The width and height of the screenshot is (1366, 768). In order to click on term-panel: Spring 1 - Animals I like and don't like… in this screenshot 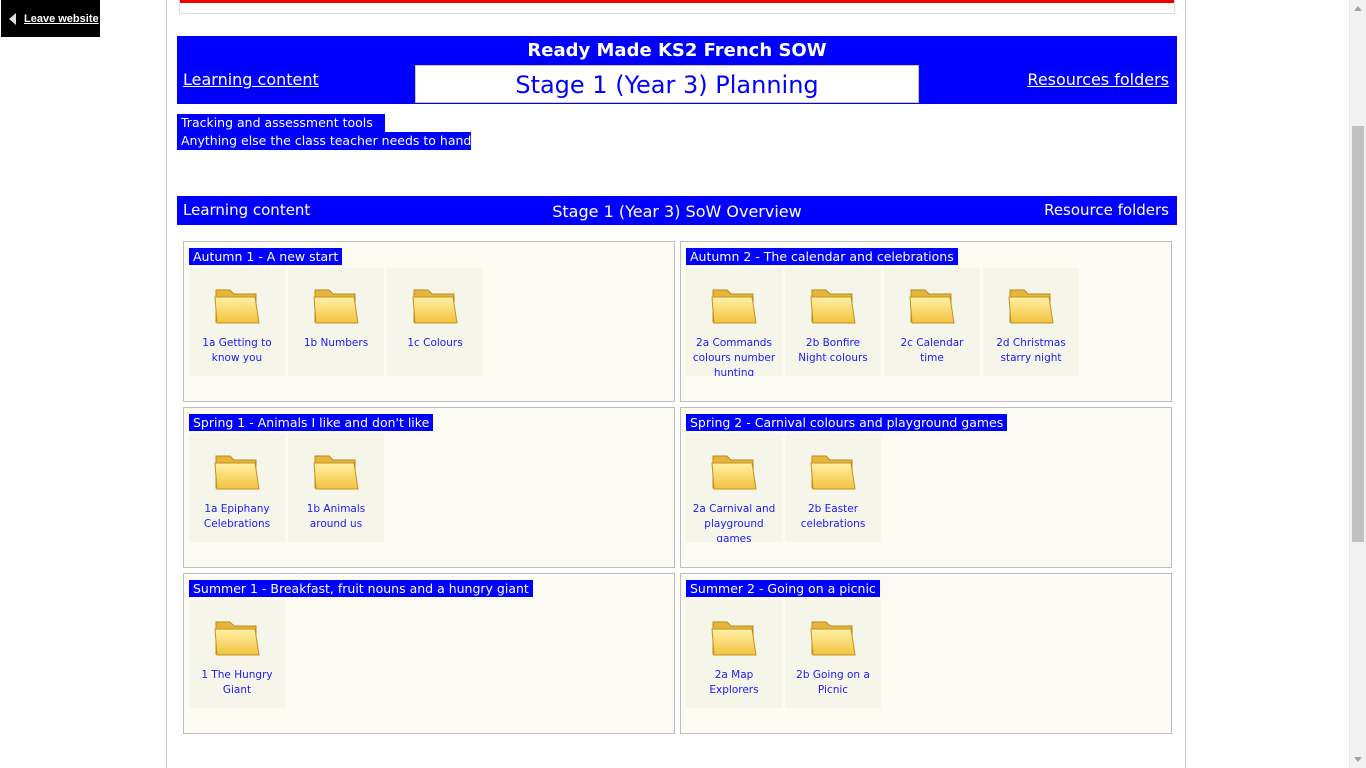, I will do `click(429, 487)`.